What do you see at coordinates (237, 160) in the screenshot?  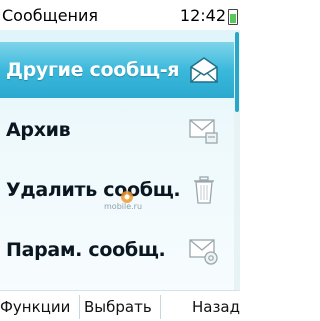 I see `scrollbar` at bounding box center [237, 160].